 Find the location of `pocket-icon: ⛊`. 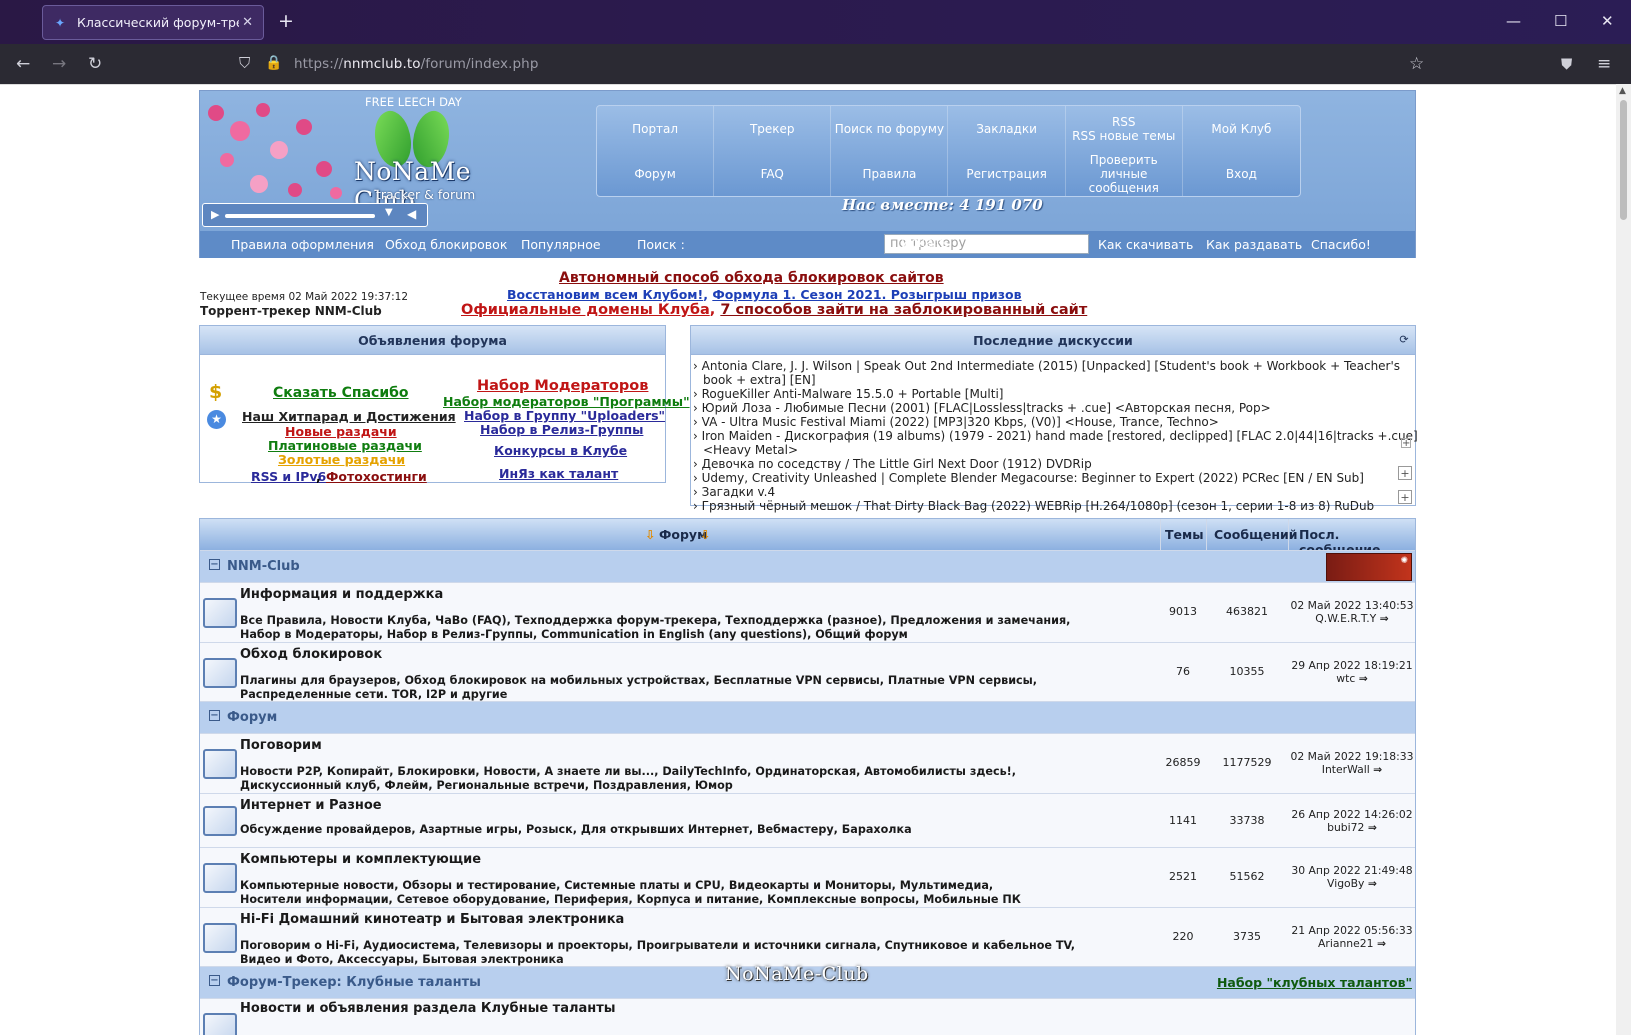

pocket-icon: ⛊ is located at coordinates (1566, 64).